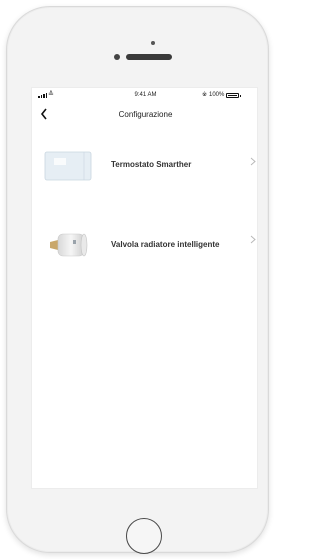  I want to click on status-time: 9:41 AM, so click(145, 95).